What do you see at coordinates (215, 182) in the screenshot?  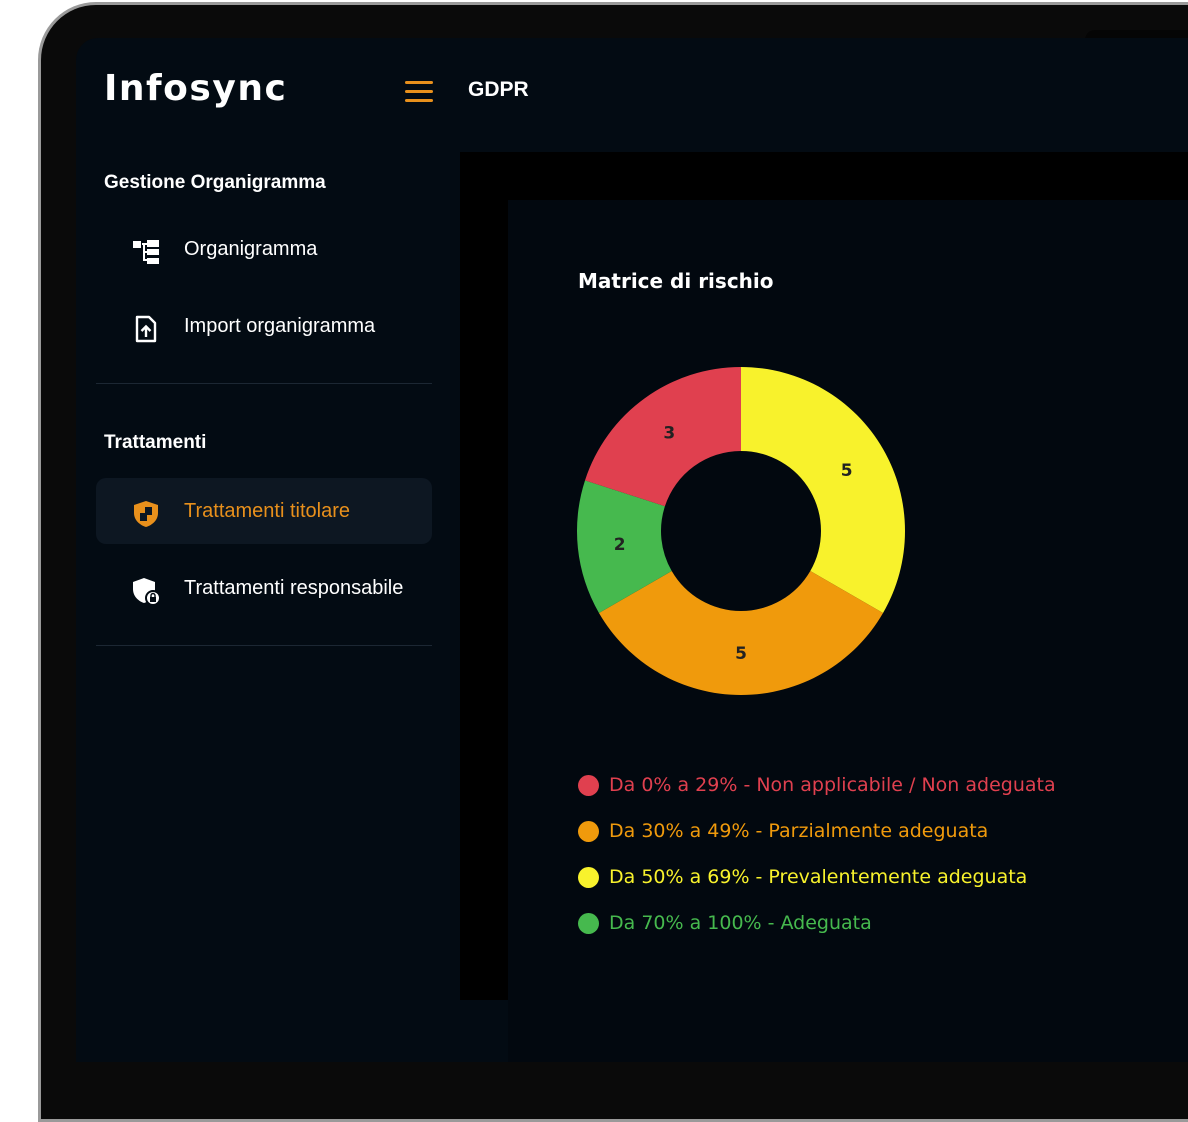 I see `section-title-gestione-organigramma: Gestione Organigramma` at bounding box center [215, 182].